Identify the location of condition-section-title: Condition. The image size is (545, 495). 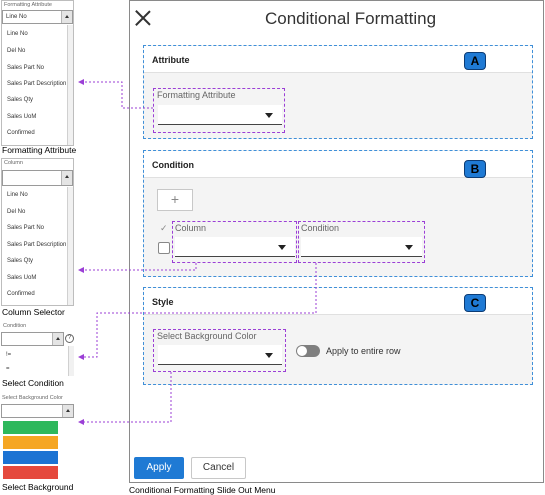
(173, 165).